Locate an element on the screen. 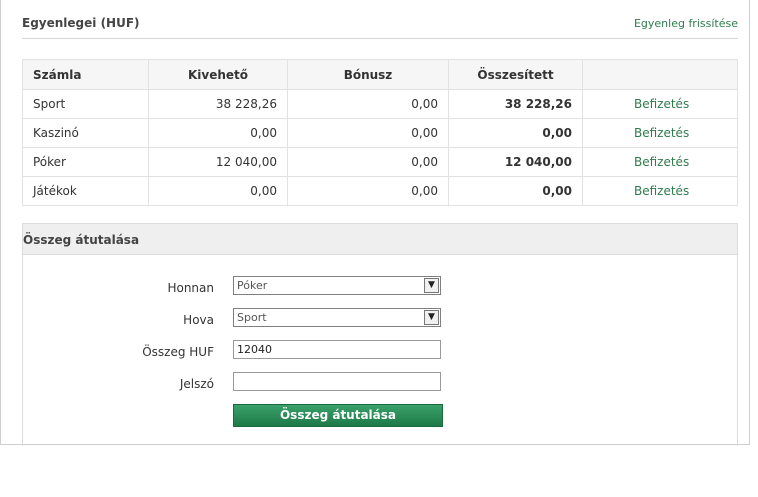 This screenshot has height=497, width=758. transfer-panel-title: Összeg átutalása is located at coordinates (81, 240).